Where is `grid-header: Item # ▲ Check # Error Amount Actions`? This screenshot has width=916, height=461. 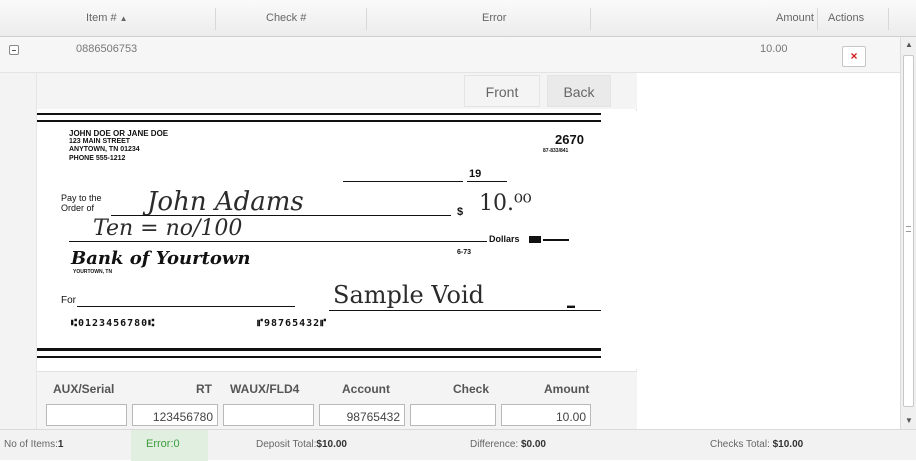
grid-header: Item # ▲ Check # Error Amount Actions is located at coordinates (458, 18).